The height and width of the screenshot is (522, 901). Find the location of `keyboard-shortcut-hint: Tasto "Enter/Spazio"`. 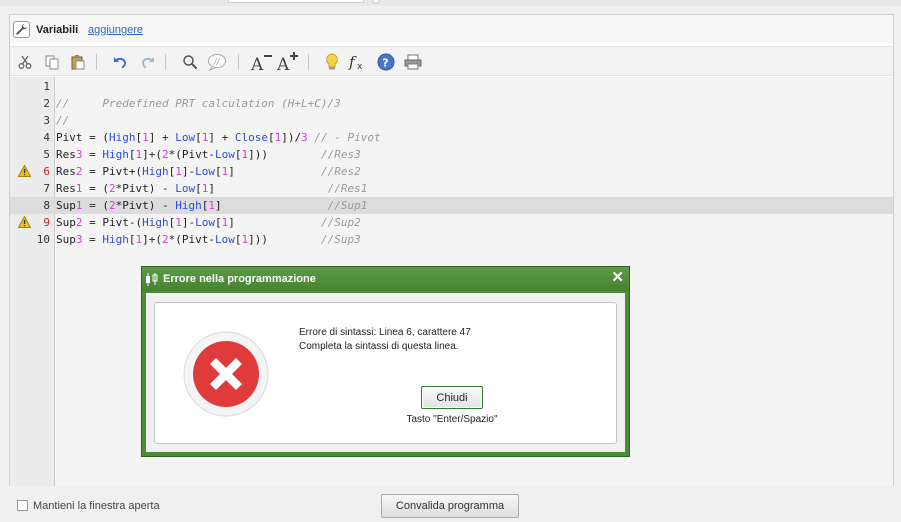

keyboard-shortcut-hint: Tasto "Enter/Spazio" is located at coordinates (452, 419).